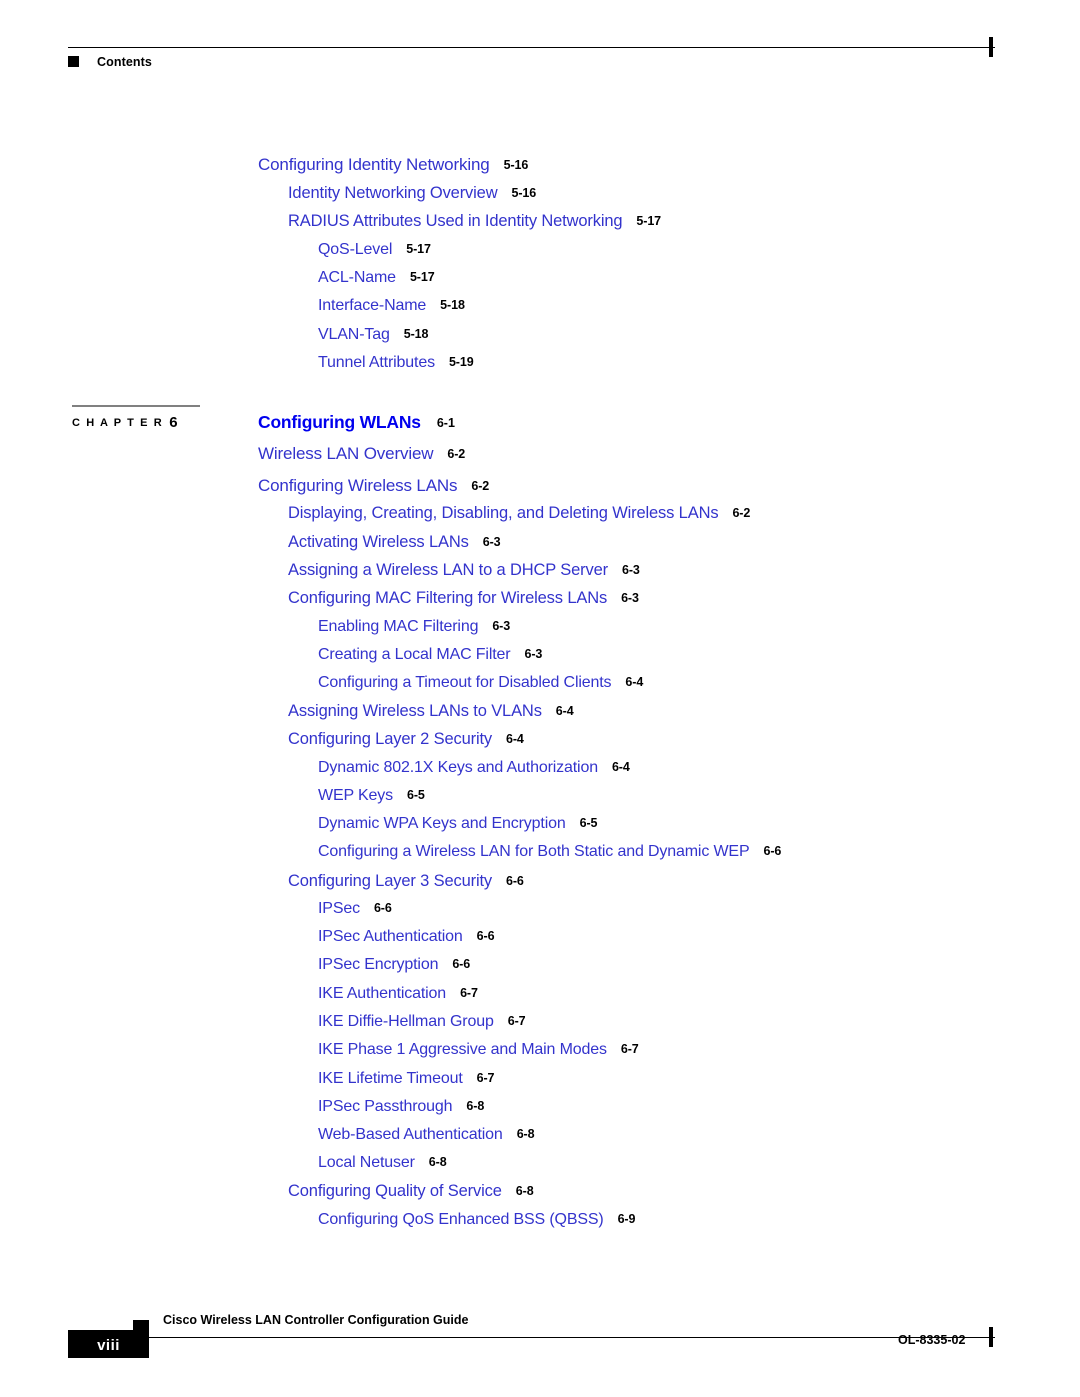 The image size is (1080, 1397). I want to click on toc-entry: Local Netuser 6-8, so click(382, 1163).